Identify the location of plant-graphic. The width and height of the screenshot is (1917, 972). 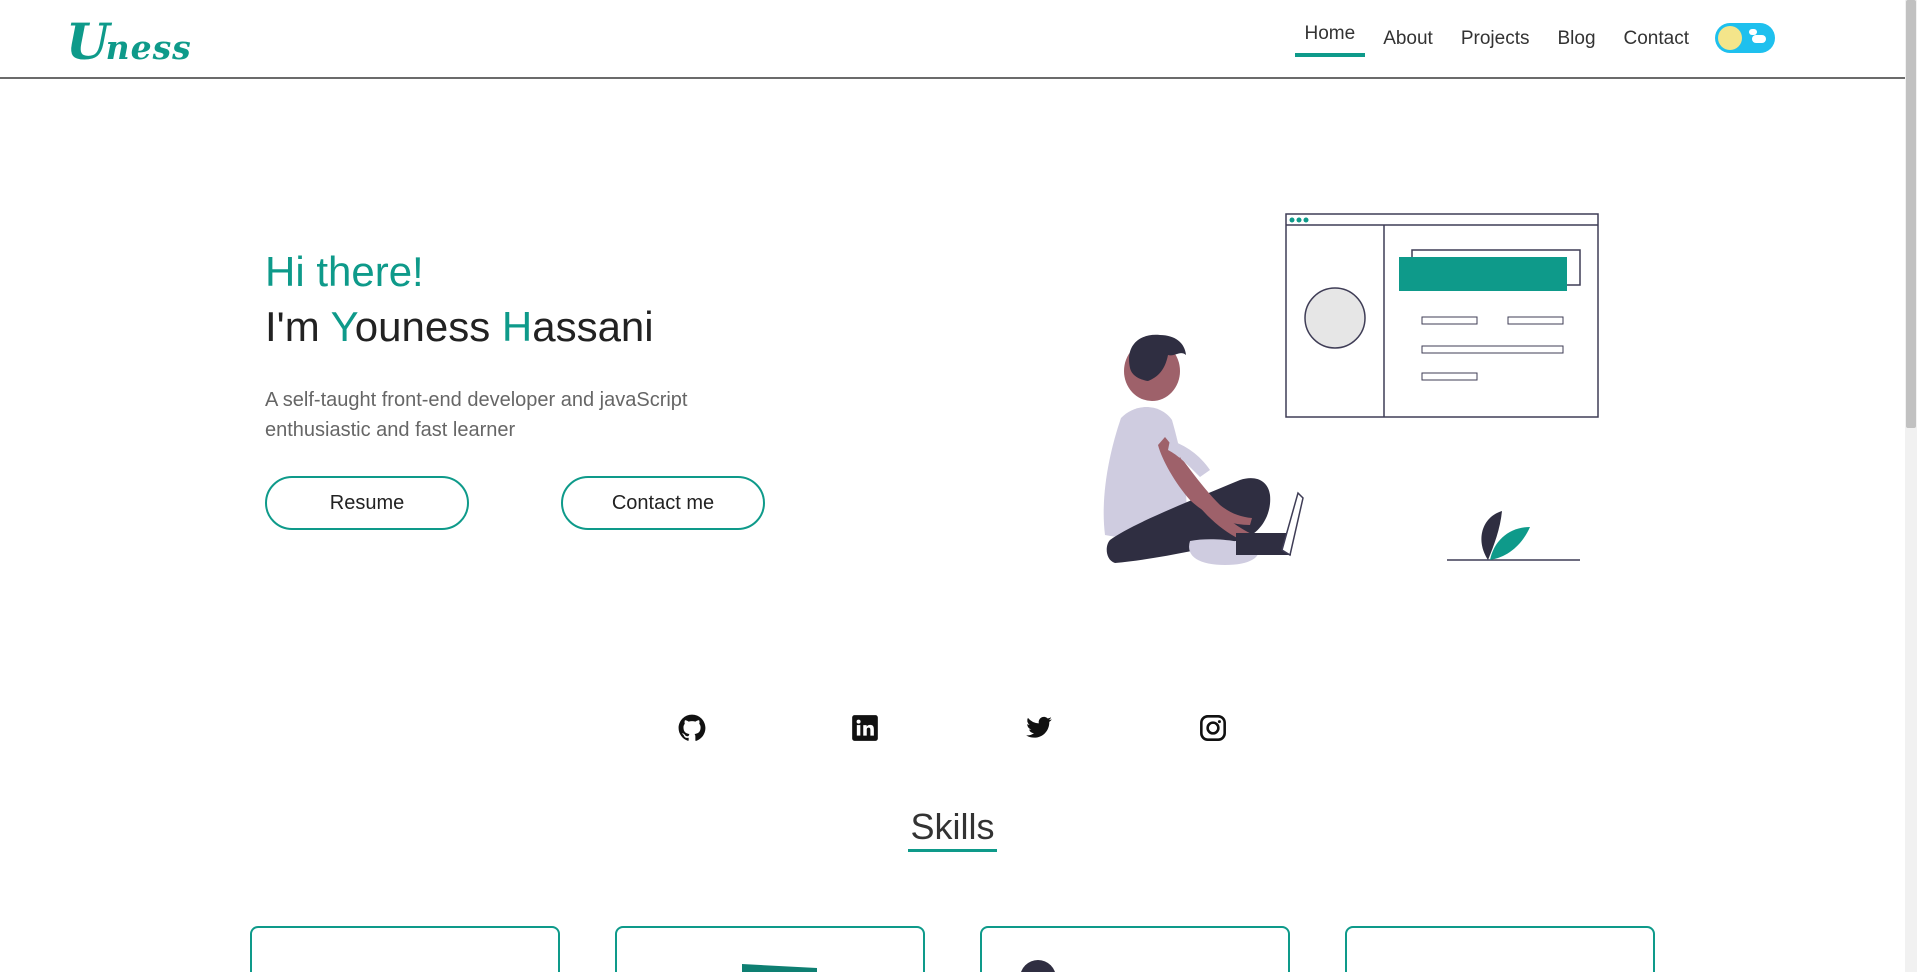
(1513, 536).